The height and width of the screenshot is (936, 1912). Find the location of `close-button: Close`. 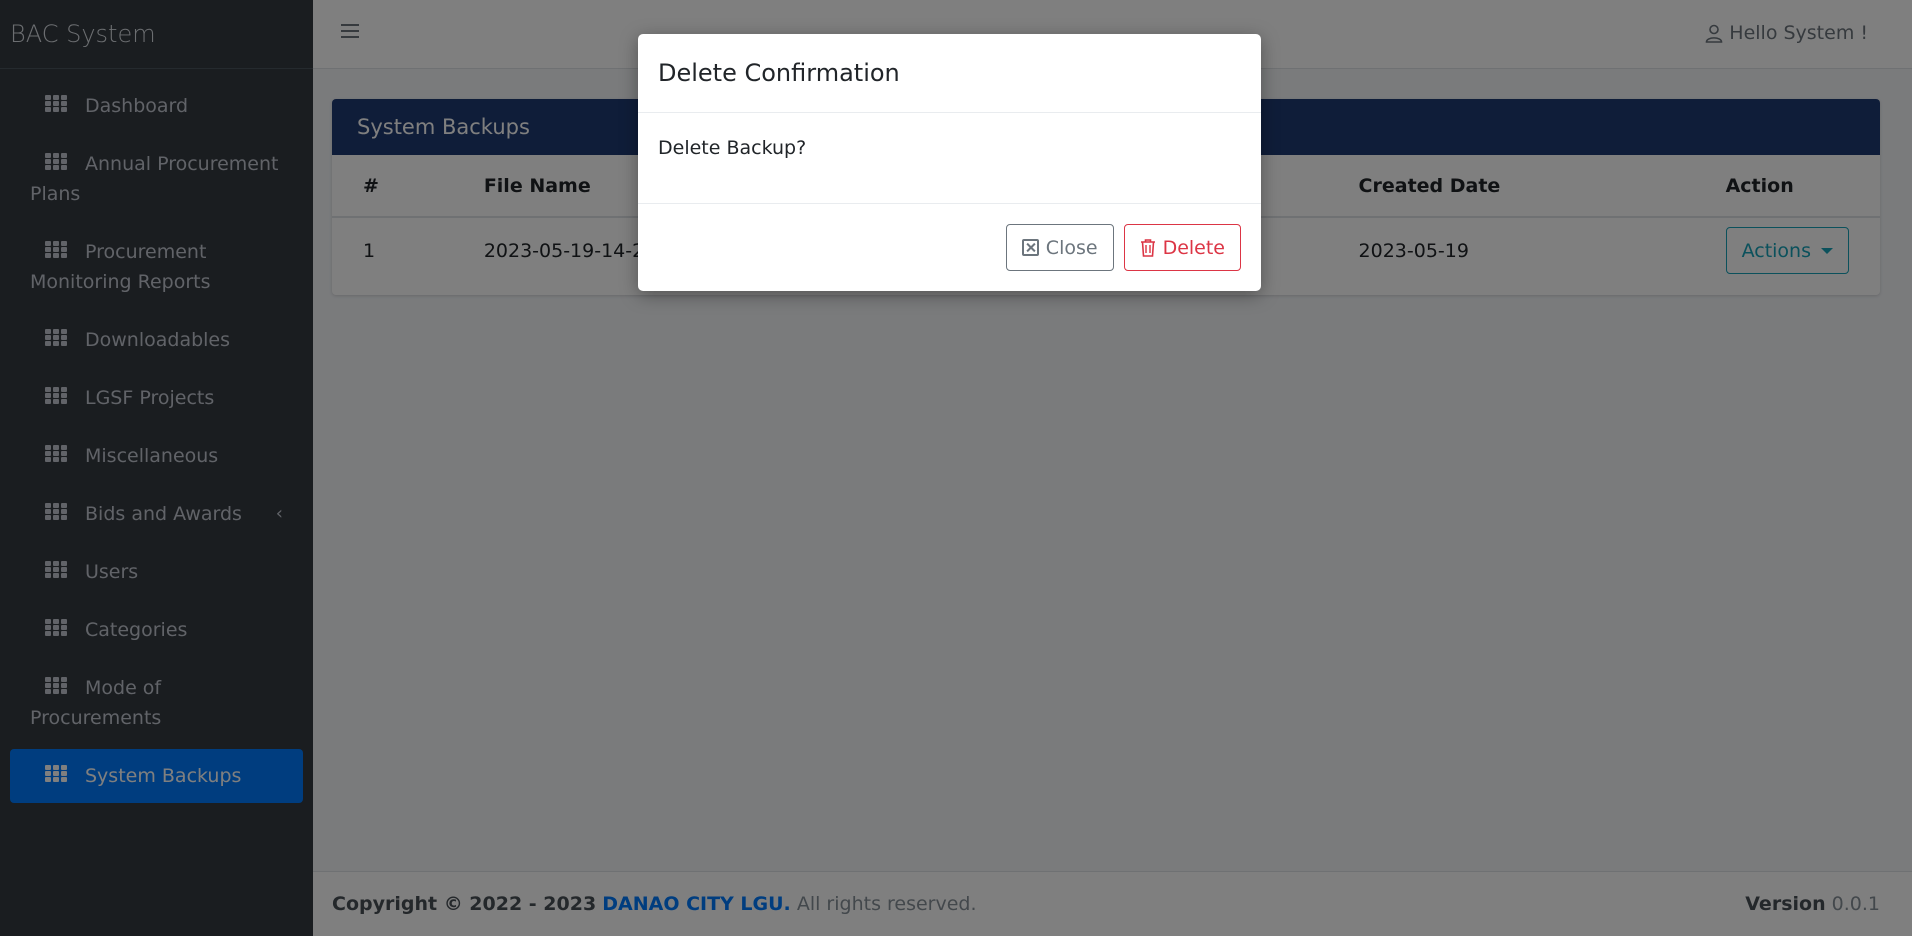

close-button: Close is located at coordinates (1059, 247).